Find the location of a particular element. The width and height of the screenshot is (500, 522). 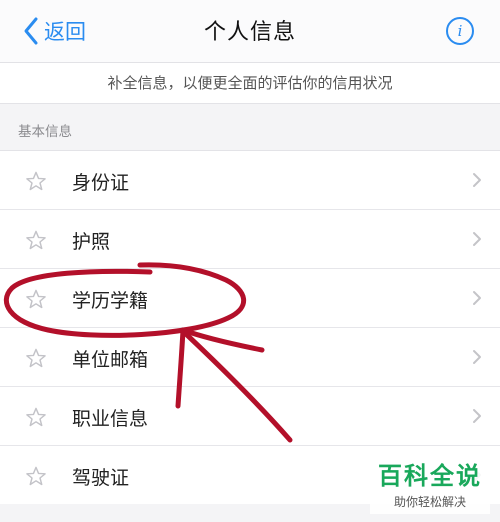

watermark: 百科全说 助你轻松解决 is located at coordinates (430, 483).